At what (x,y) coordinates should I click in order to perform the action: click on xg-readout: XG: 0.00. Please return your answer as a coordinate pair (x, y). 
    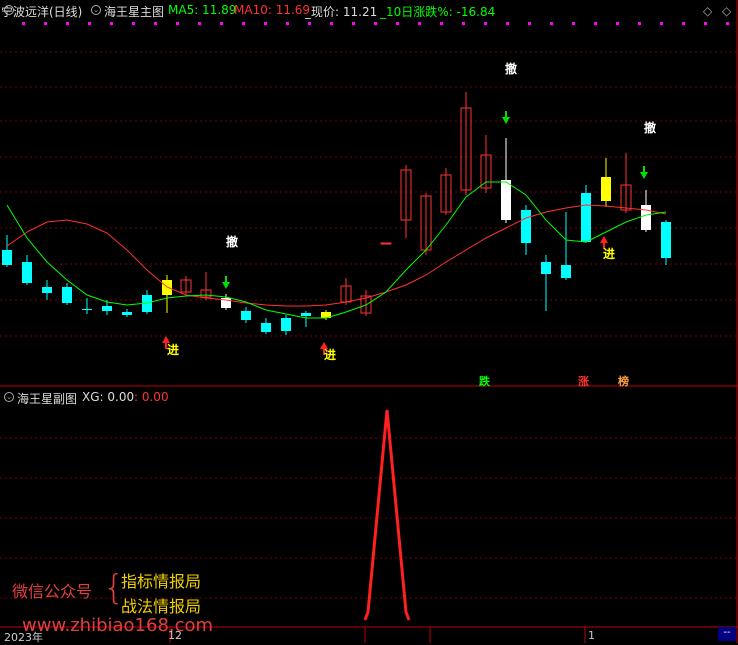
    Looking at the image, I should click on (108, 397).